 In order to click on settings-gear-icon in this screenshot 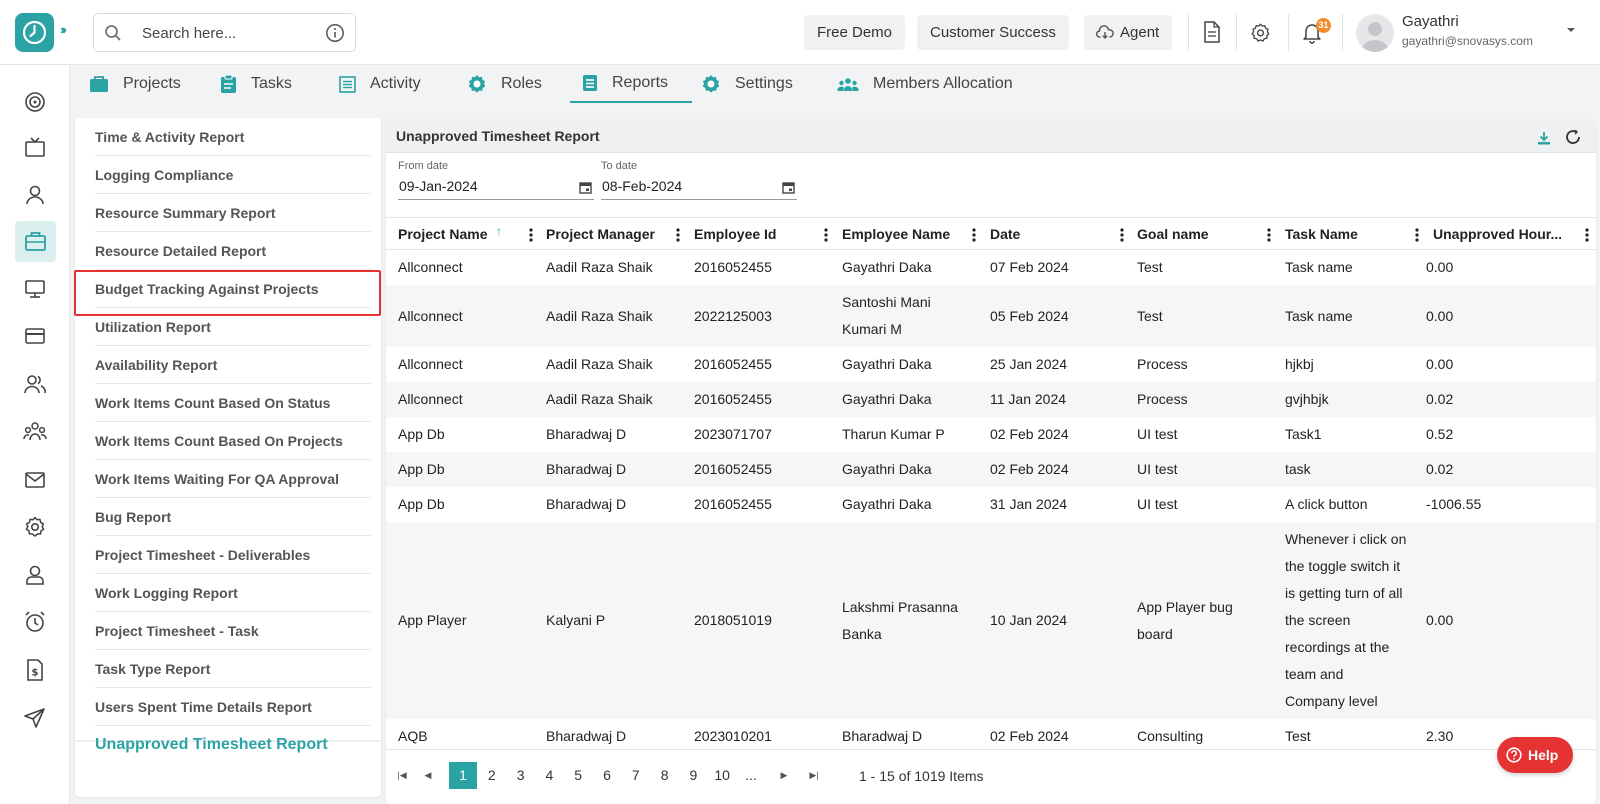, I will do `click(35, 527)`.